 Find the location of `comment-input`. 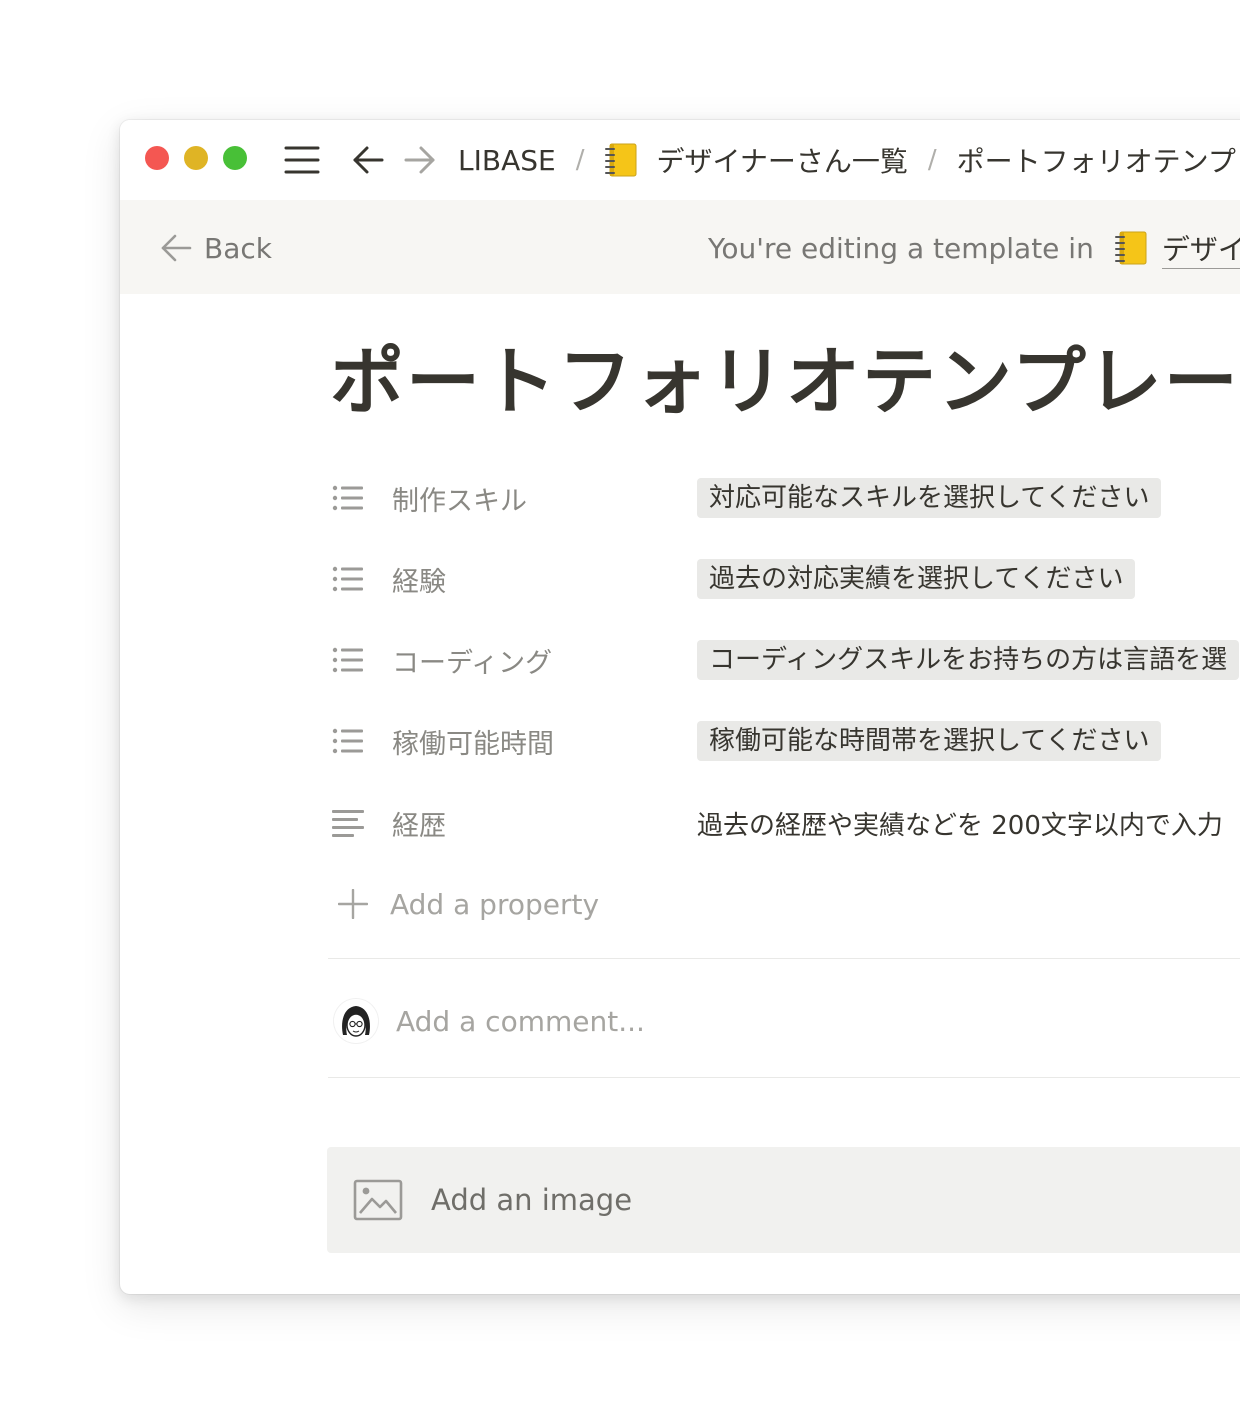

comment-input is located at coordinates (646, 1021).